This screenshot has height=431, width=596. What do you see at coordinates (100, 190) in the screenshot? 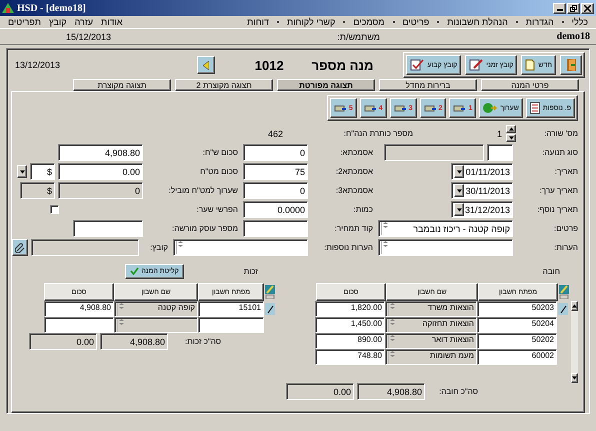
I see `readonly-field: 0` at bounding box center [100, 190].